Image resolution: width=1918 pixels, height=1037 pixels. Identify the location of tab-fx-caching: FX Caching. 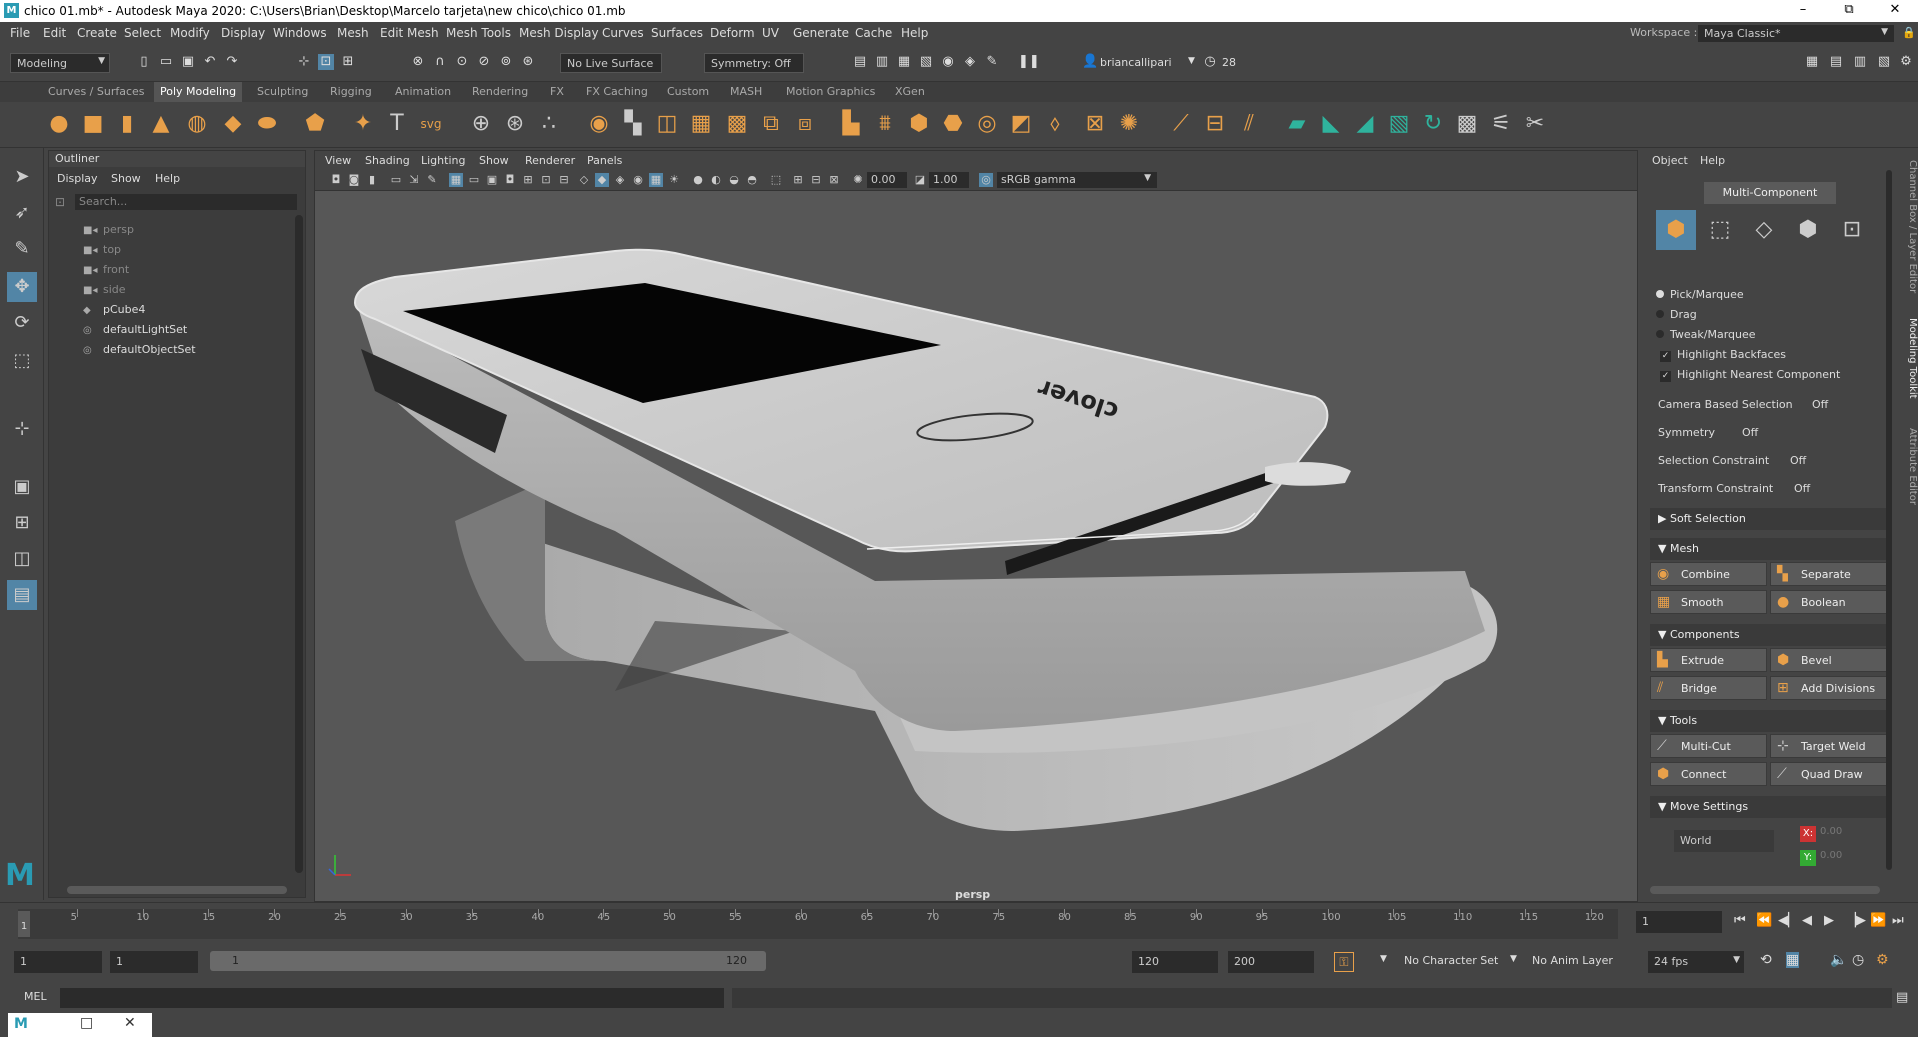
(617, 91).